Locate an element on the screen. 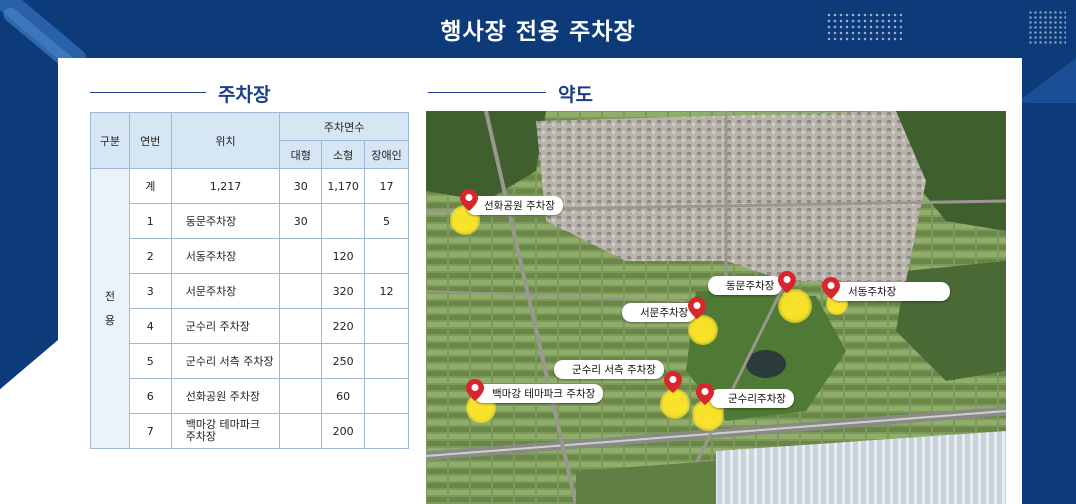  location-cell: 서동주차장 is located at coordinates (225, 256).